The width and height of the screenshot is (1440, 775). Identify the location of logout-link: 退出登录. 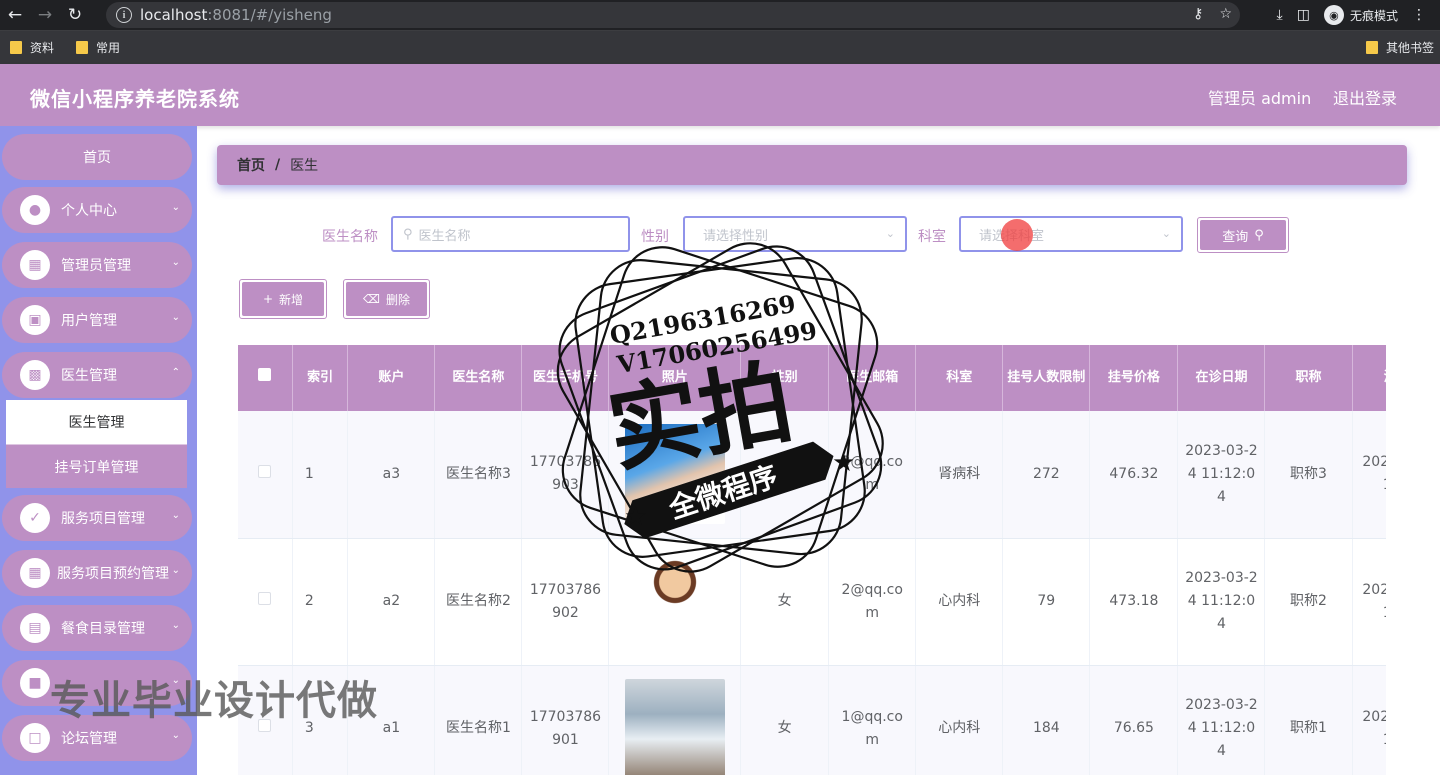
(1365, 97).